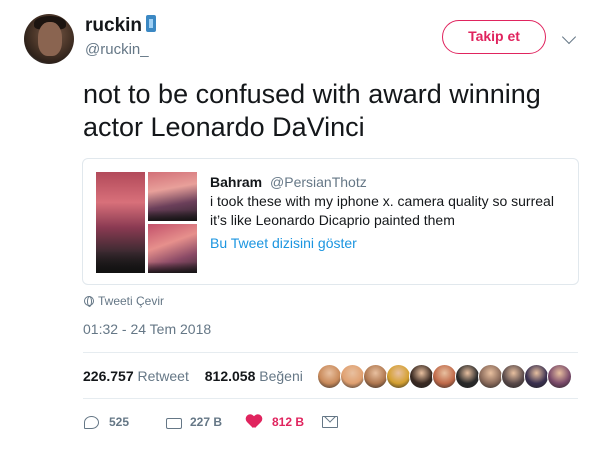 The height and width of the screenshot is (449, 600). Describe the element at coordinates (91, 422) in the screenshot. I see `reply-icon` at that location.